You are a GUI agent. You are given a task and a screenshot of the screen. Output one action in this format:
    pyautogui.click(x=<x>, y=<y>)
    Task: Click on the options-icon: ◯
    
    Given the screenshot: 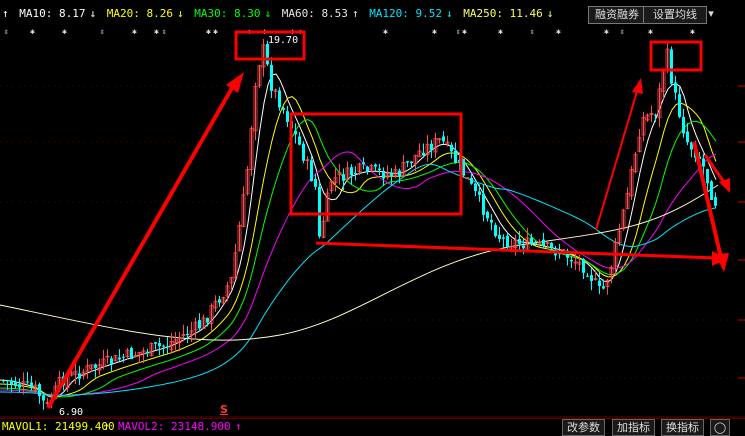 What is the action you would take?
    pyautogui.click(x=720, y=427)
    